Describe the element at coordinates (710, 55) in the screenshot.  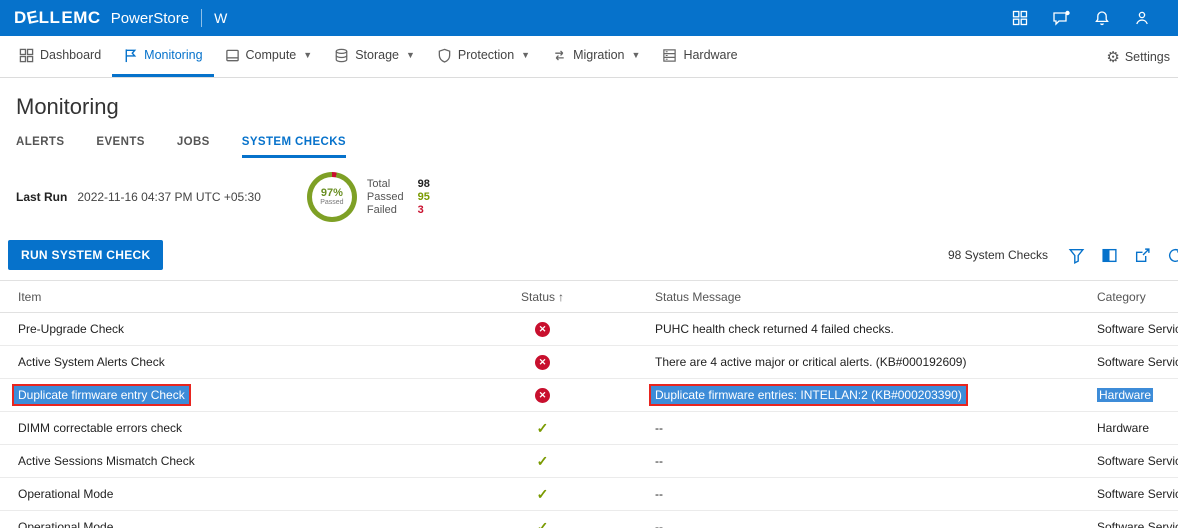
I see `nav-label: Hardware` at that location.